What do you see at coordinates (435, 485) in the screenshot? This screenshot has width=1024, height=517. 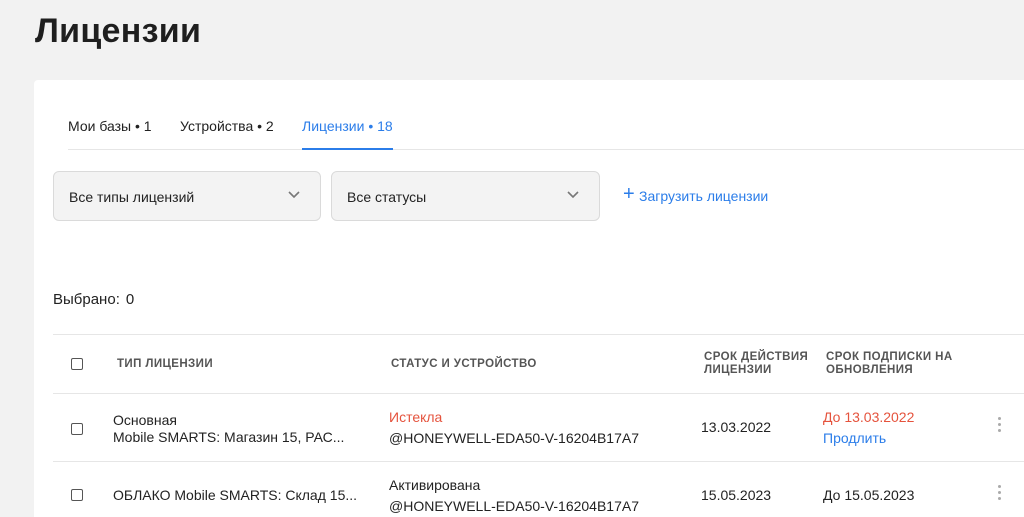 I see `row-status: Активирована` at bounding box center [435, 485].